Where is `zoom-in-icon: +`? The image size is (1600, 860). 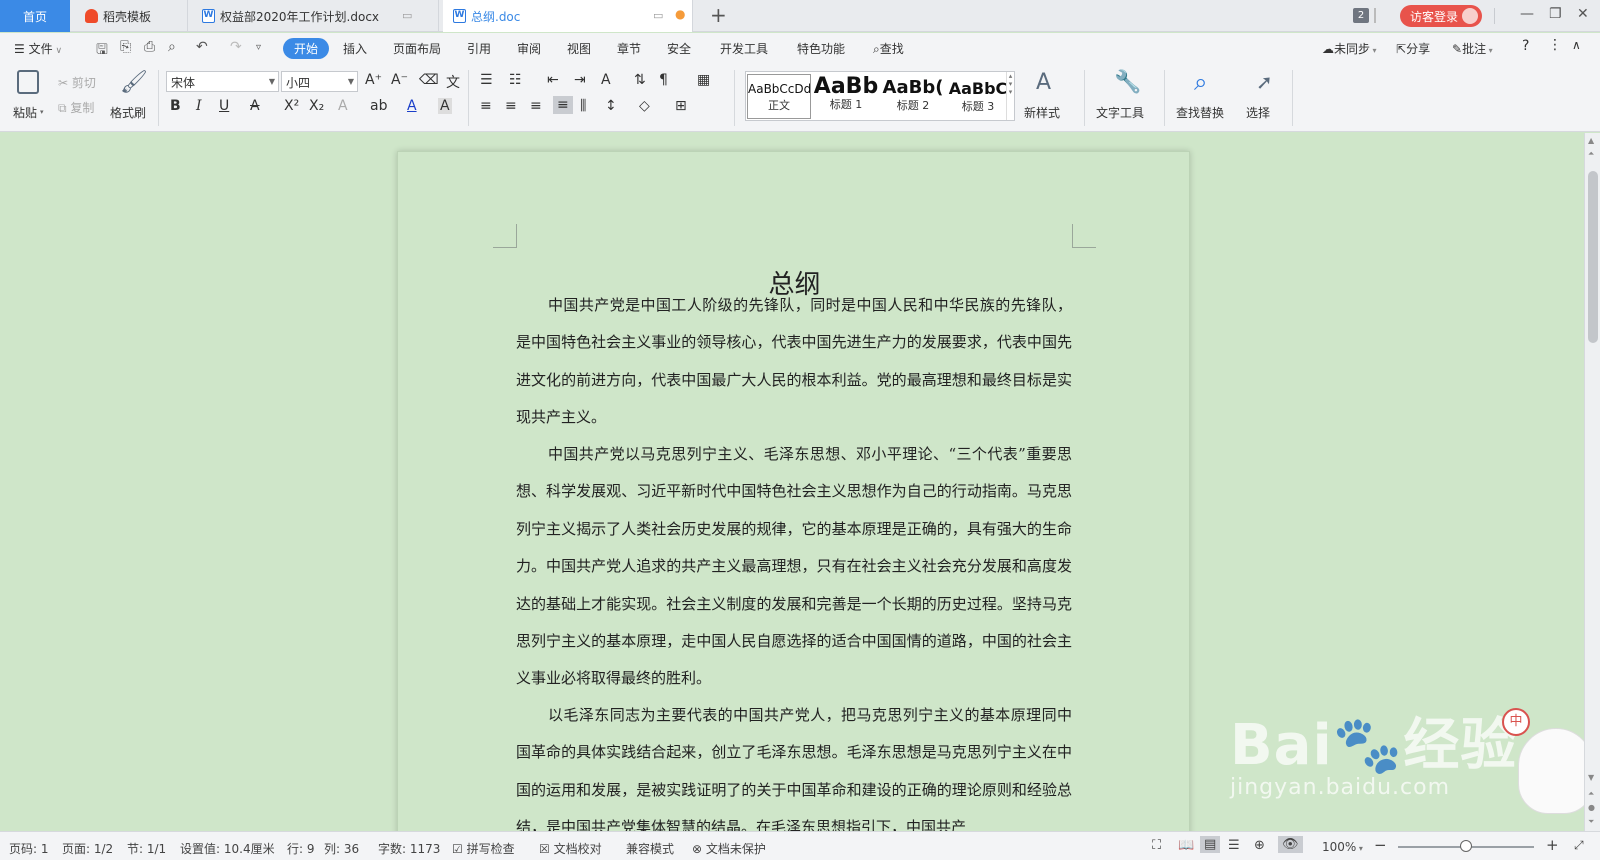 zoom-in-icon: + is located at coordinates (1552, 845).